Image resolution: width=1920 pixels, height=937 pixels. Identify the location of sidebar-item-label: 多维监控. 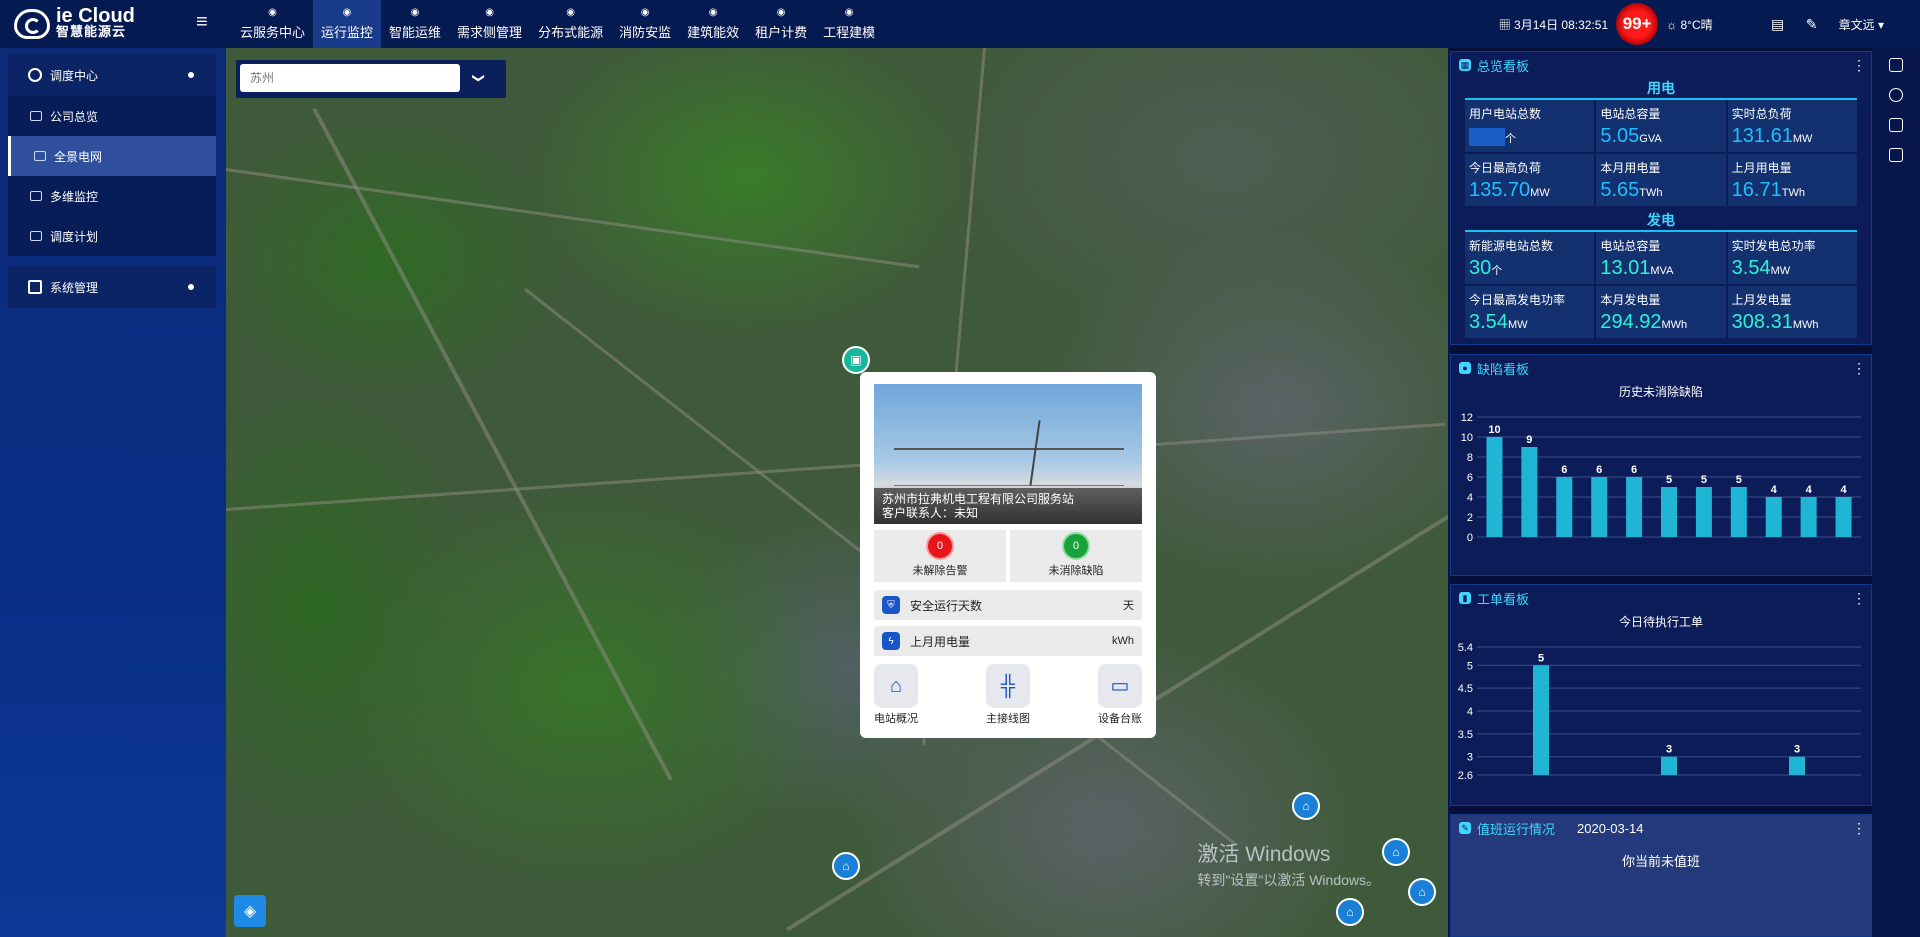
(74, 196).